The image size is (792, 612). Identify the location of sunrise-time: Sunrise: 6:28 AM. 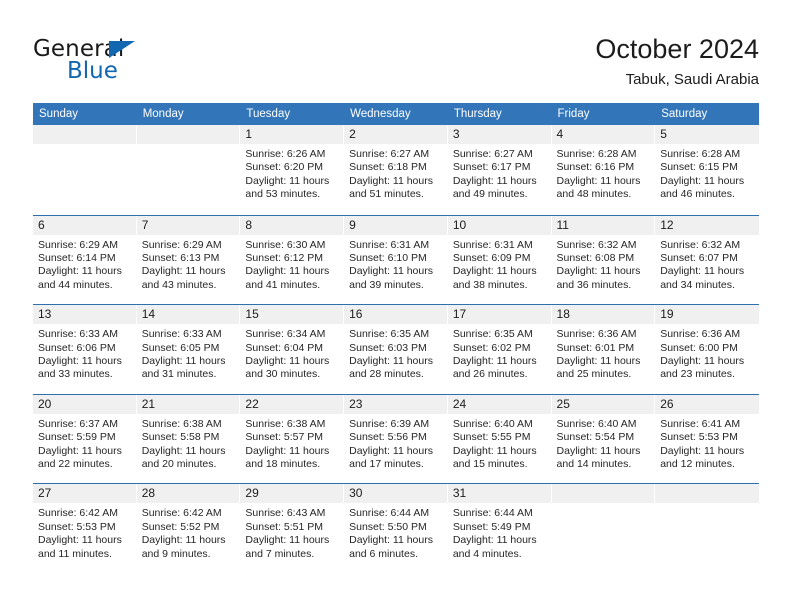
(700, 154).